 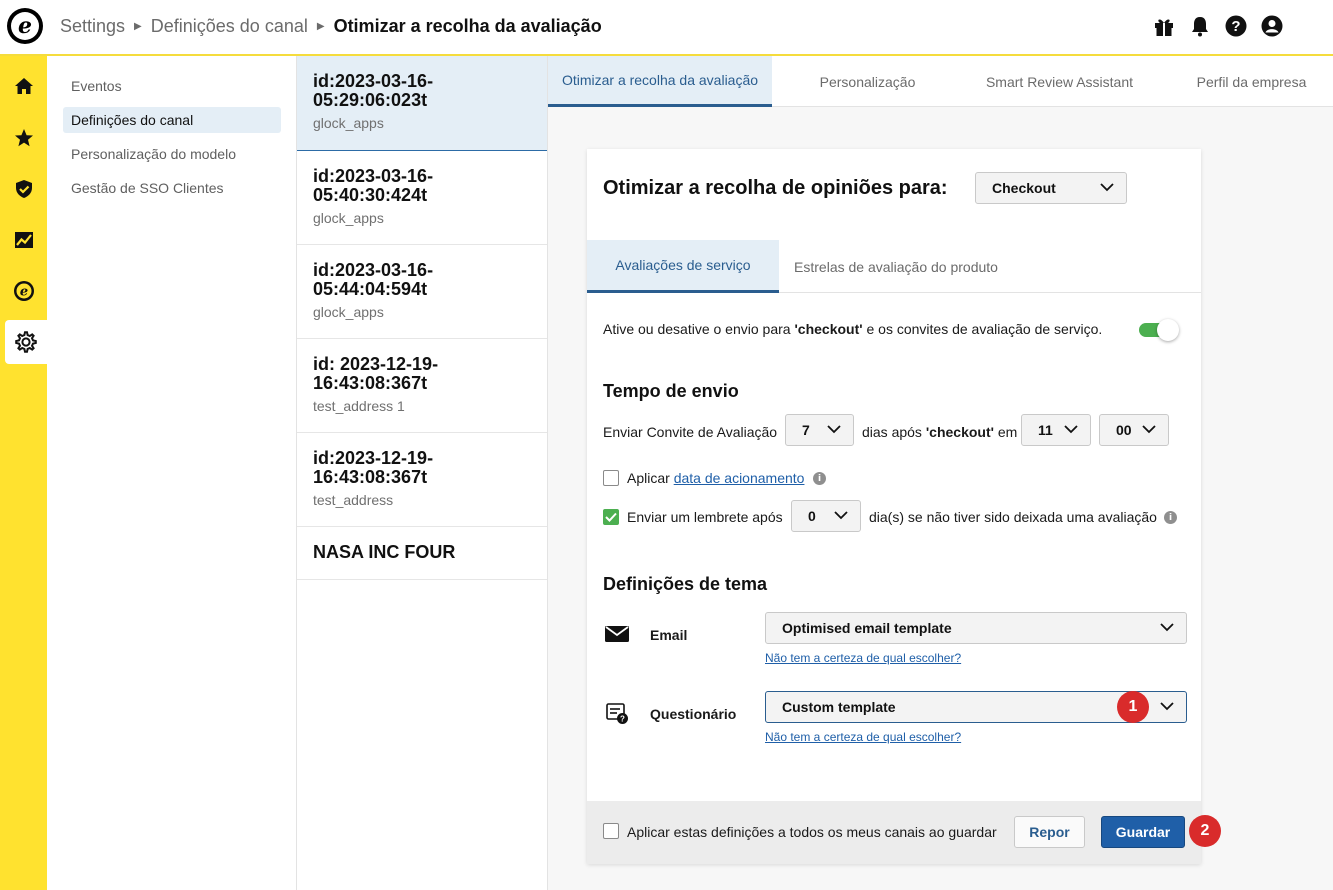 I want to click on days-after-label: dias após 'checkout' em, so click(x=940, y=432).